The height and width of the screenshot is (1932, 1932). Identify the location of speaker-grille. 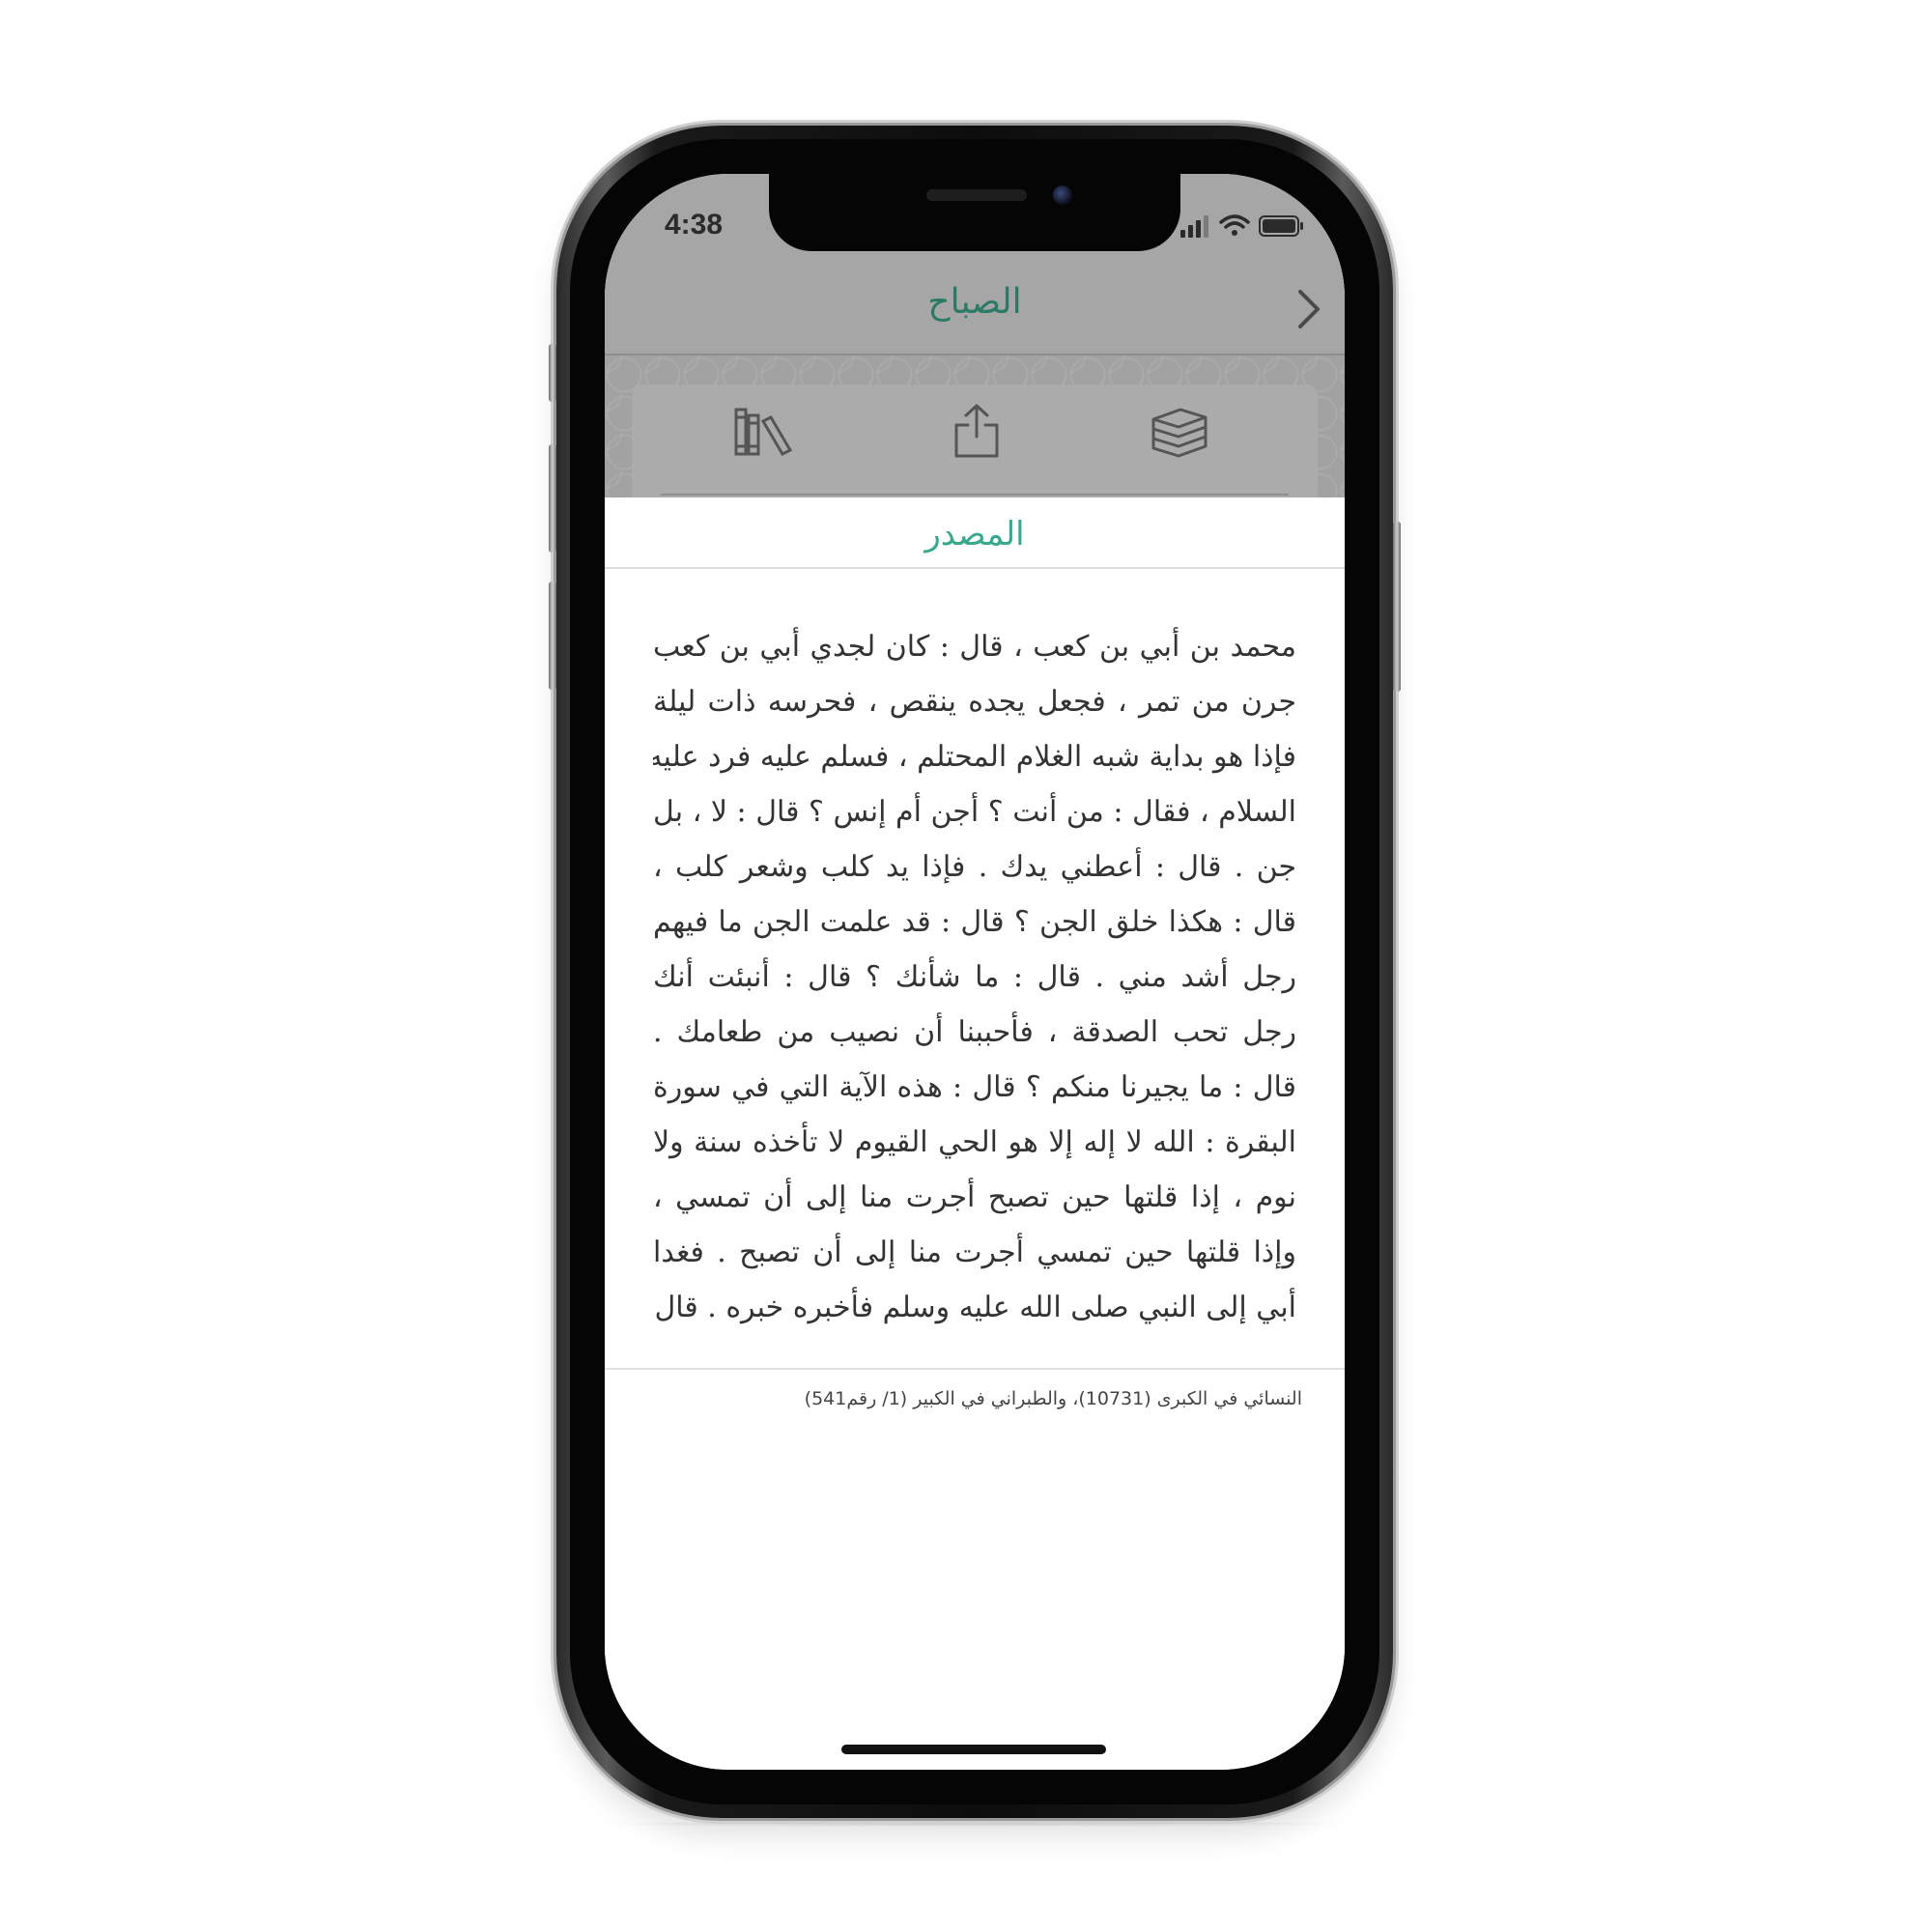
(976, 195).